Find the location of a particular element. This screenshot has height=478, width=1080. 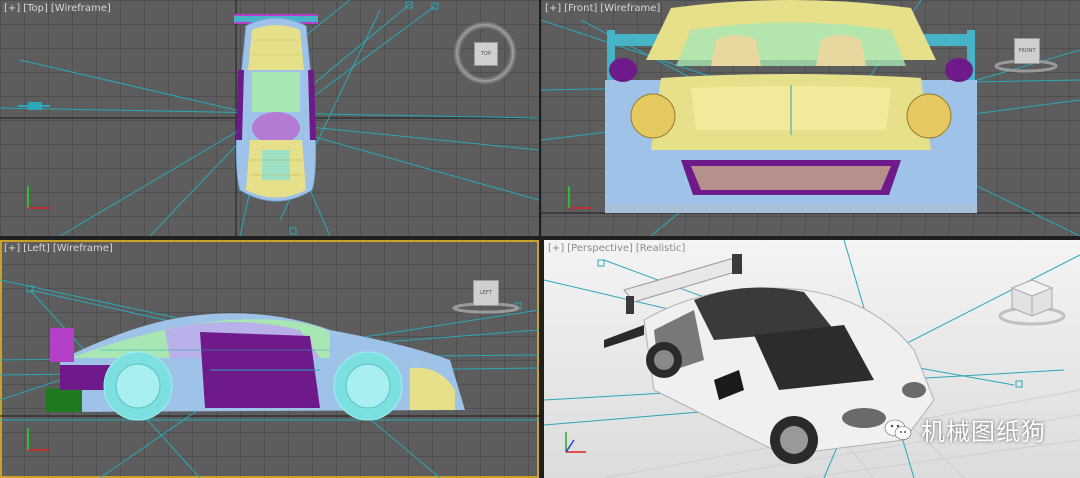

shading-mode: [Realistic] is located at coordinates (661, 248).